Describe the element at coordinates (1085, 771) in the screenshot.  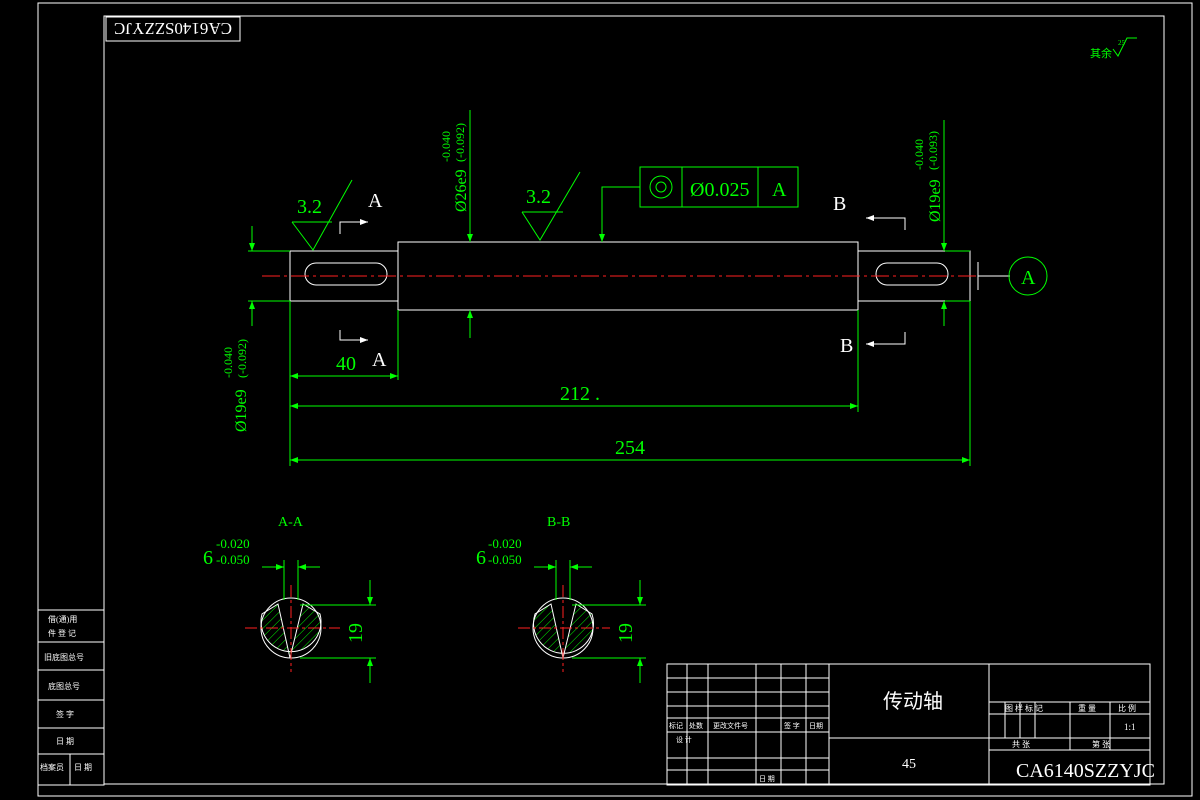
I see `drawing-number: CA6140SZZYJC` at that location.